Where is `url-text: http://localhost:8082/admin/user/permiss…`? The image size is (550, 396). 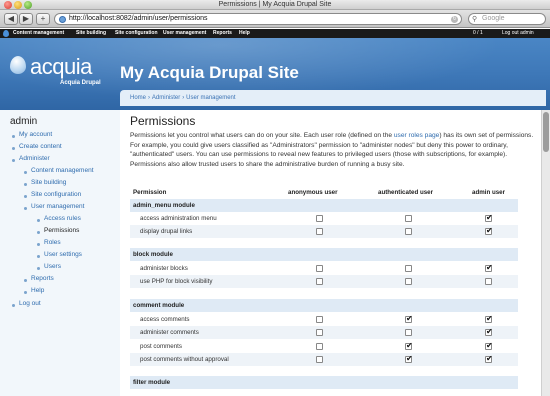 url-text: http://localhost:8082/admin/user/permiss… is located at coordinates (138, 18).